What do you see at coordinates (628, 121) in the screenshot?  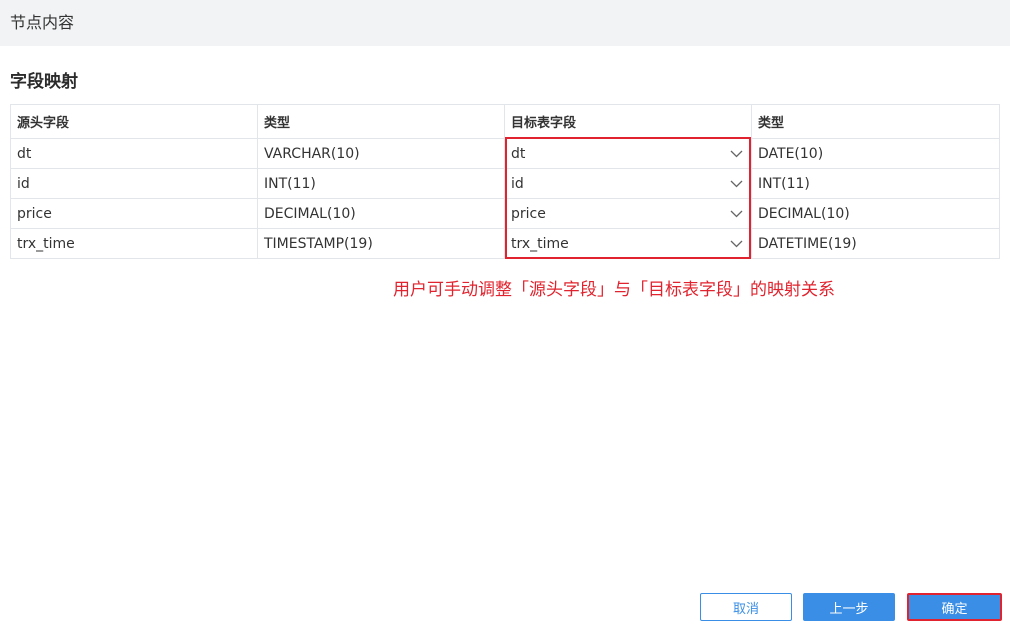 I see `header-target-field: 目标表字段` at bounding box center [628, 121].